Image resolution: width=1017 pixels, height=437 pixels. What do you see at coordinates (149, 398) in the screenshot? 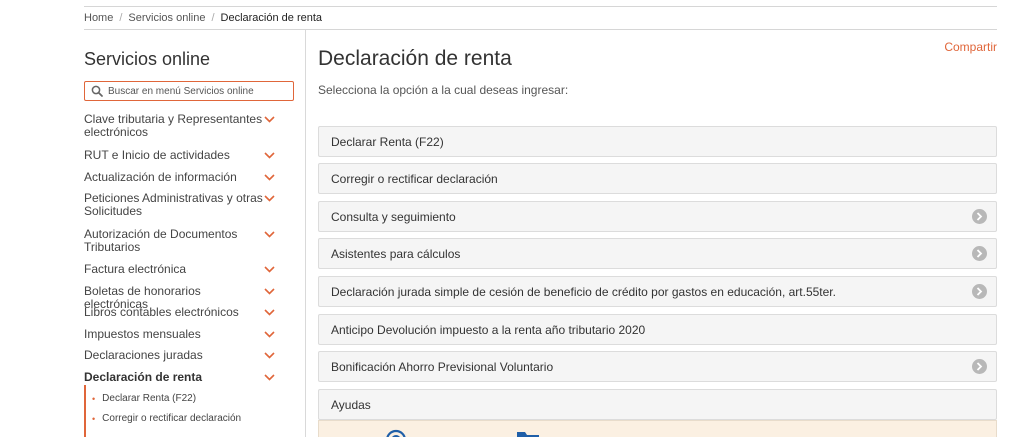
I see `sidebar-subitem-label: Declarar Renta (F22)` at bounding box center [149, 398].